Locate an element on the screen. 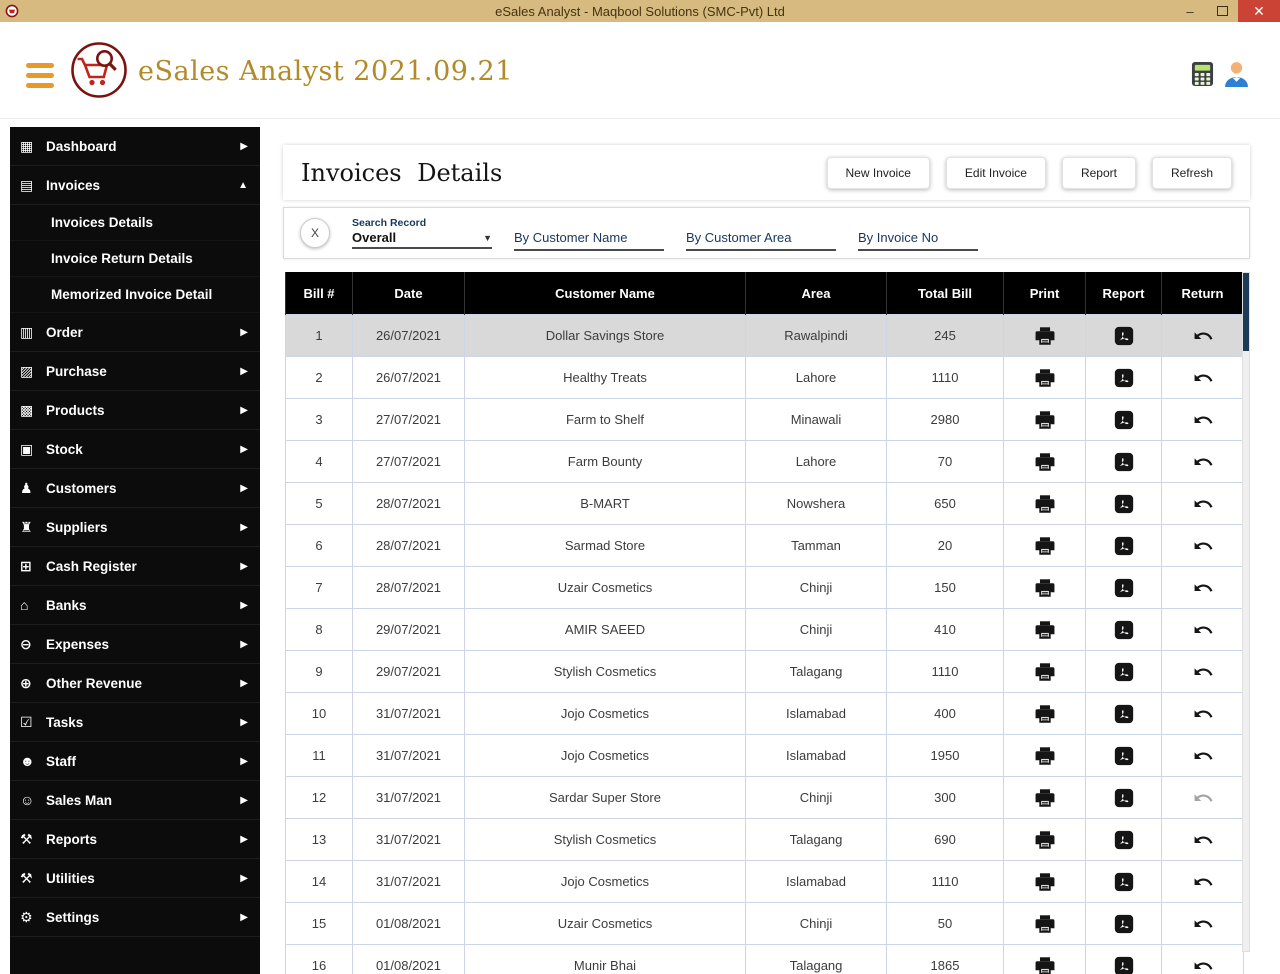 The image size is (1280, 974). table-row: 15 01/08/2021 Uzair Cosmetics Chinji 50 is located at coordinates (764, 923).